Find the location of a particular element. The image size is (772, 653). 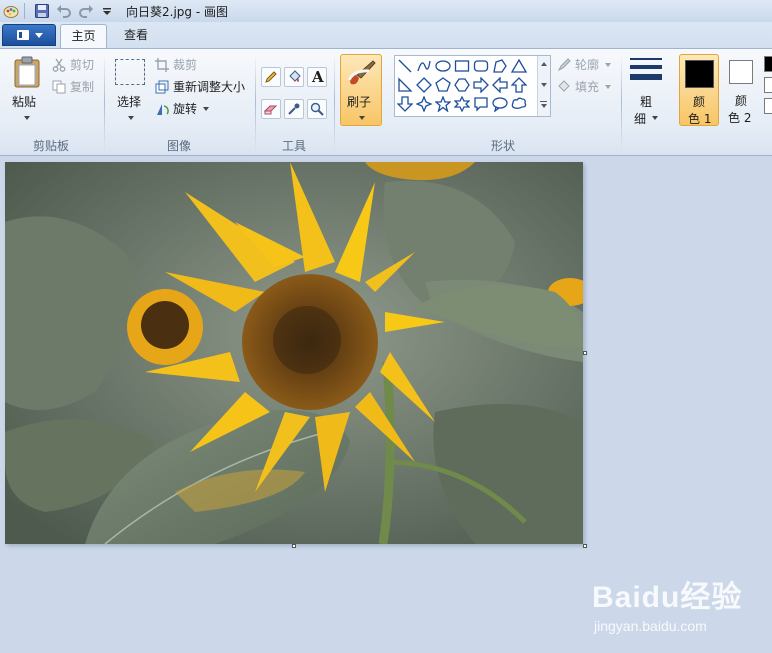

fill-bucket-icon is located at coordinates (564, 86).